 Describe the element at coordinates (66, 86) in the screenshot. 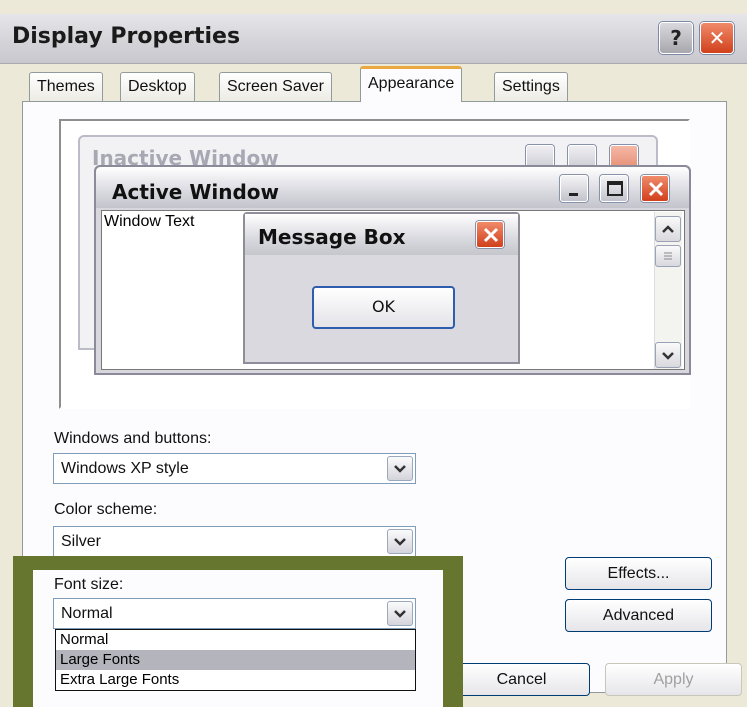

I see `tab-themes: Themes` at that location.